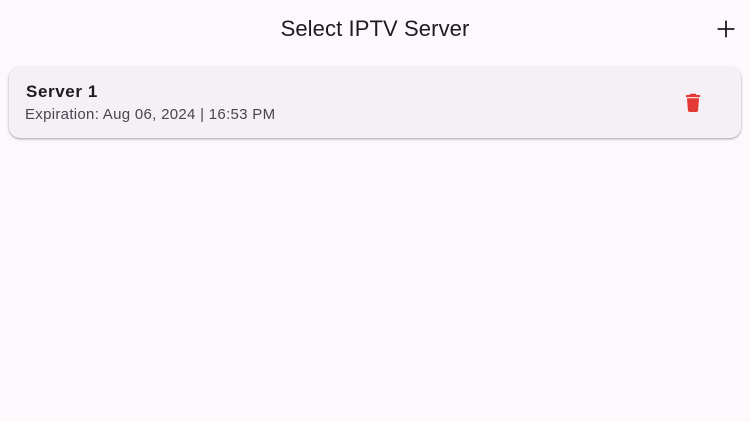  I want to click on add-server-button, so click(726, 29).